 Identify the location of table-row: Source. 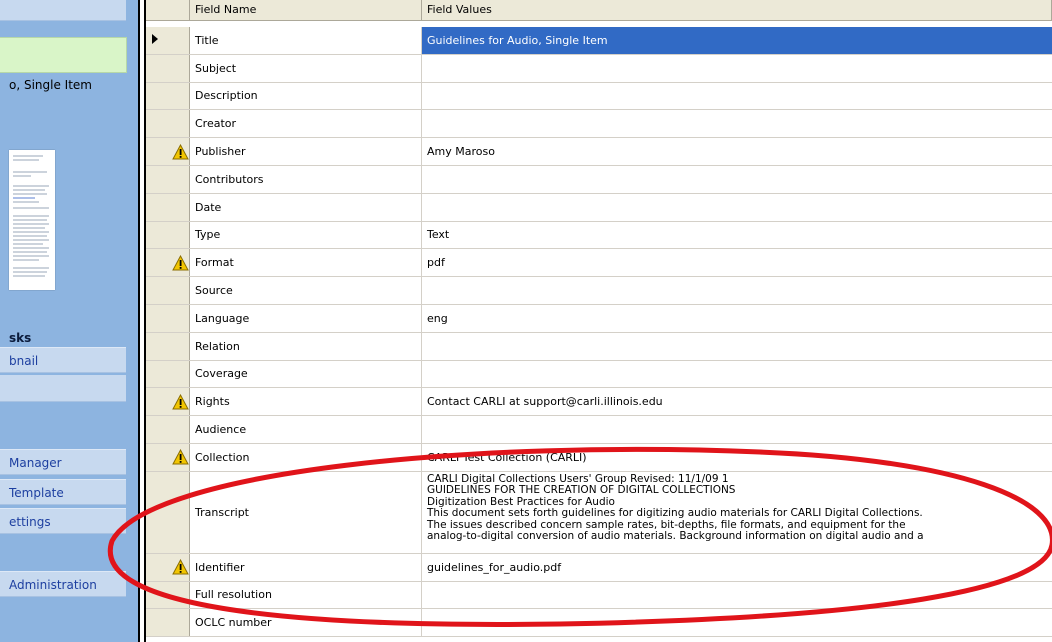
(599, 291).